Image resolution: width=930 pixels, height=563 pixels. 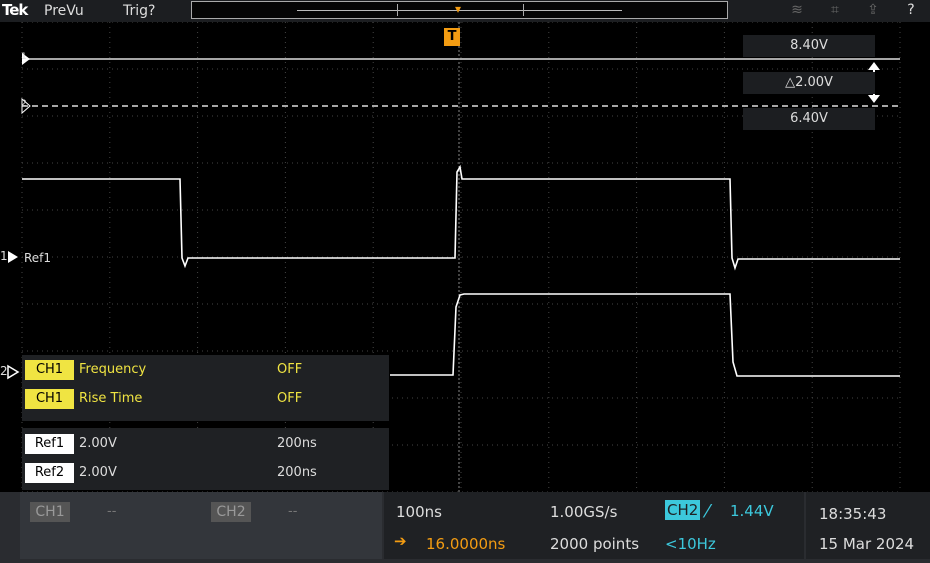 I want to click on ref1-label: Ref1, so click(x=38, y=258).